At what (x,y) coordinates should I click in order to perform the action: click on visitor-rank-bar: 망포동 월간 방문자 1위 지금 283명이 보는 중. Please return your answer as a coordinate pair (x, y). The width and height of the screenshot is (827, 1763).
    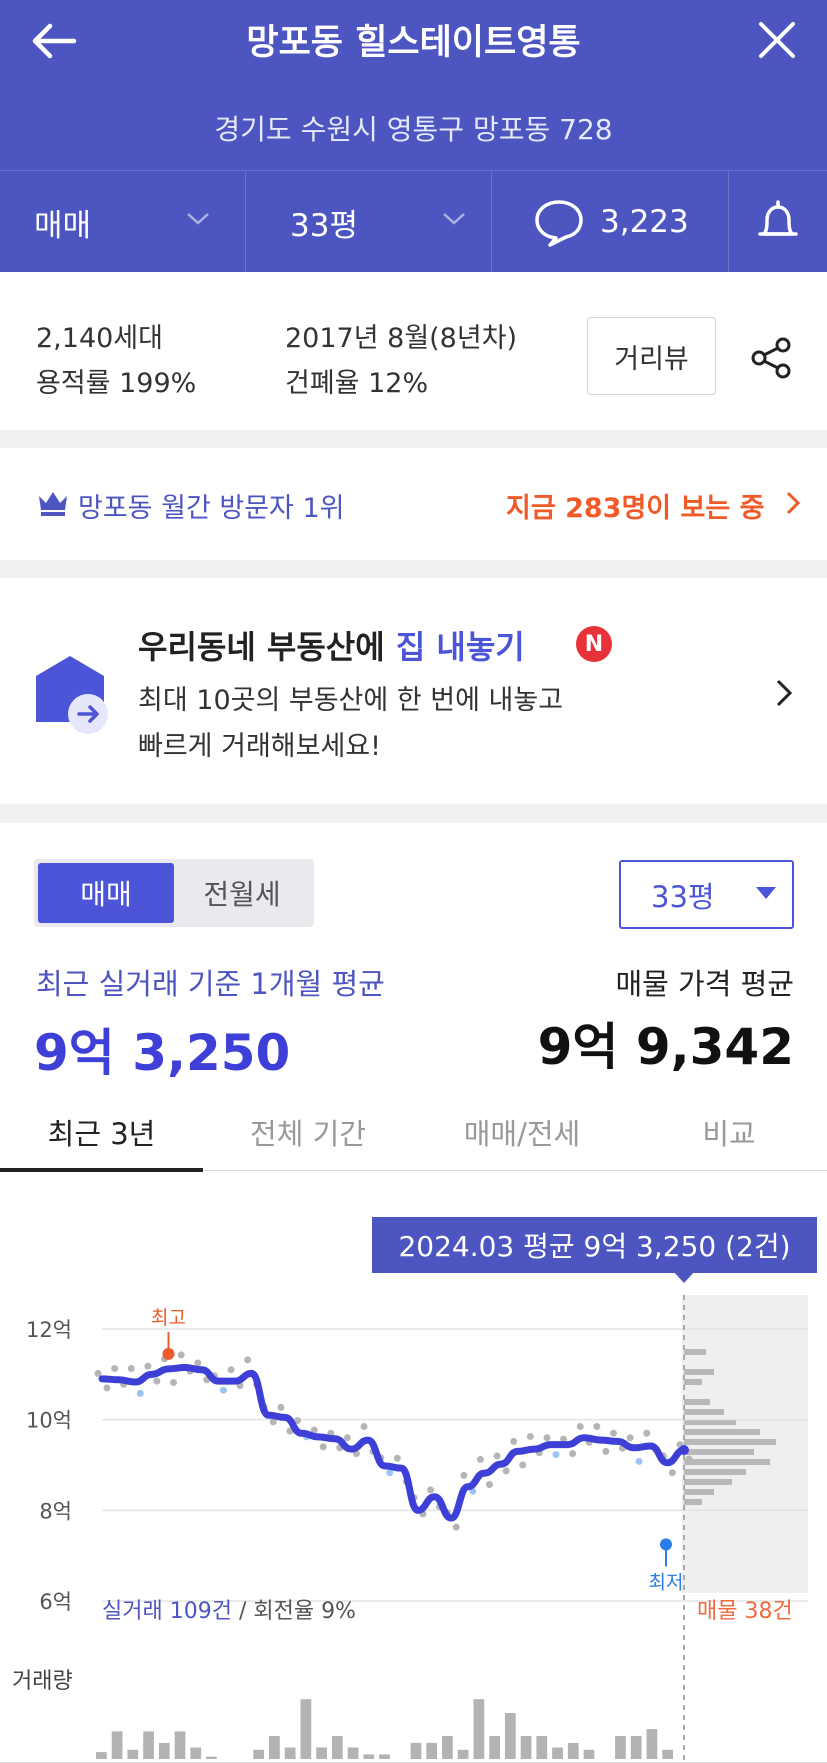
    Looking at the image, I should click on (413, 504).